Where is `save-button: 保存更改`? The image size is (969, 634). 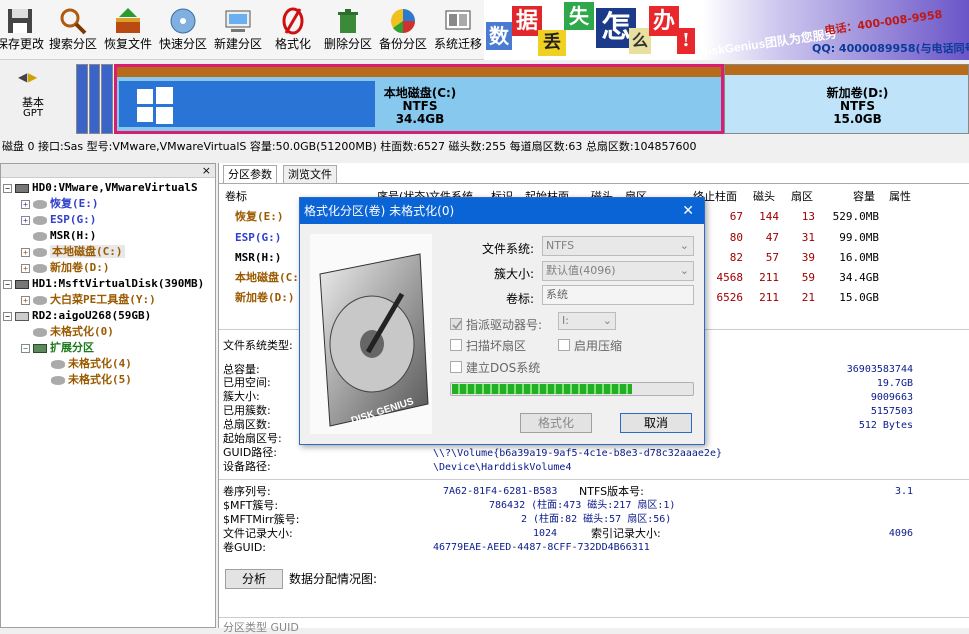
save-button: 保存更改 is located at coordinates (23, 30).